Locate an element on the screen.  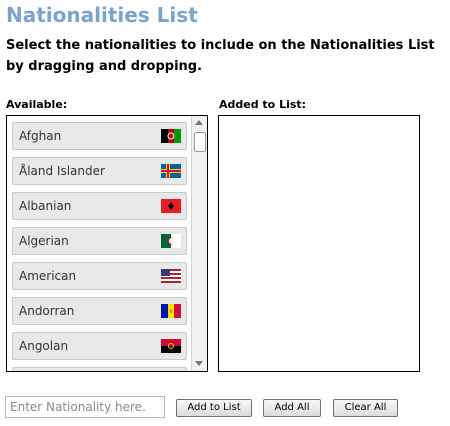
list-item-label: Åland Islander is located at coordinates (62, 171).